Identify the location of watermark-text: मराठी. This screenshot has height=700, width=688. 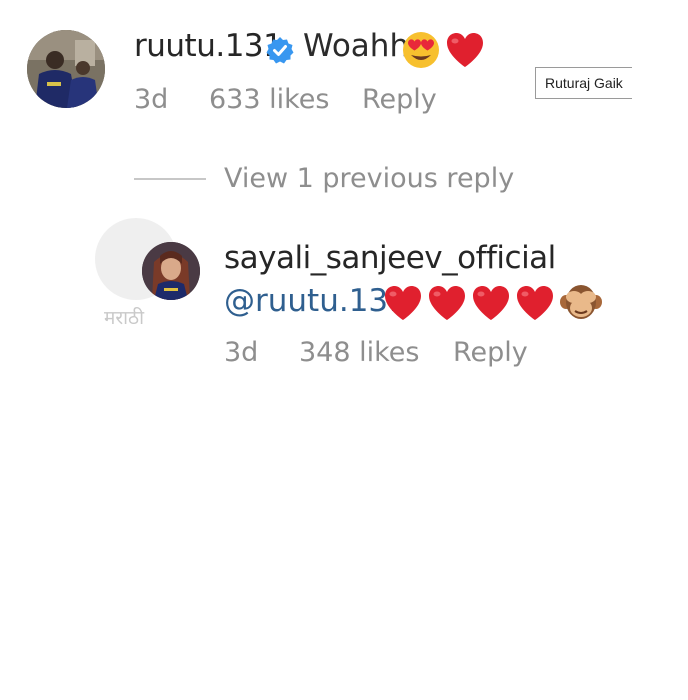
(124, 318).